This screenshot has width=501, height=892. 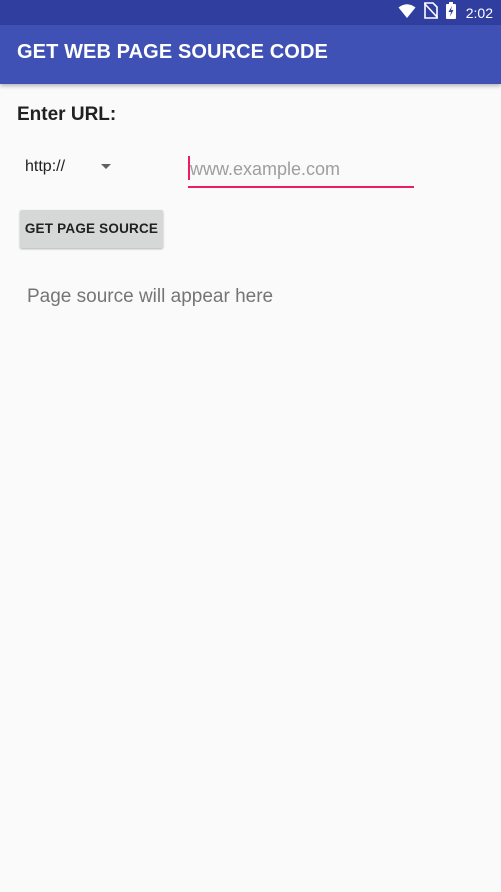 I want to click on wifi-icon, so click(x=407, y=13).